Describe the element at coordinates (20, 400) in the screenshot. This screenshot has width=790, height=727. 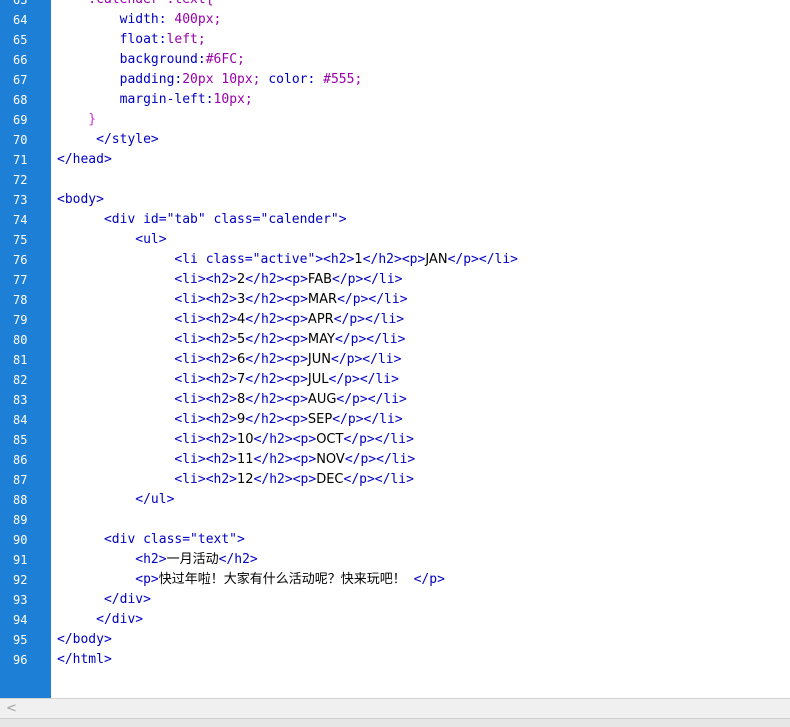
I see `line-number: 83` at that location.